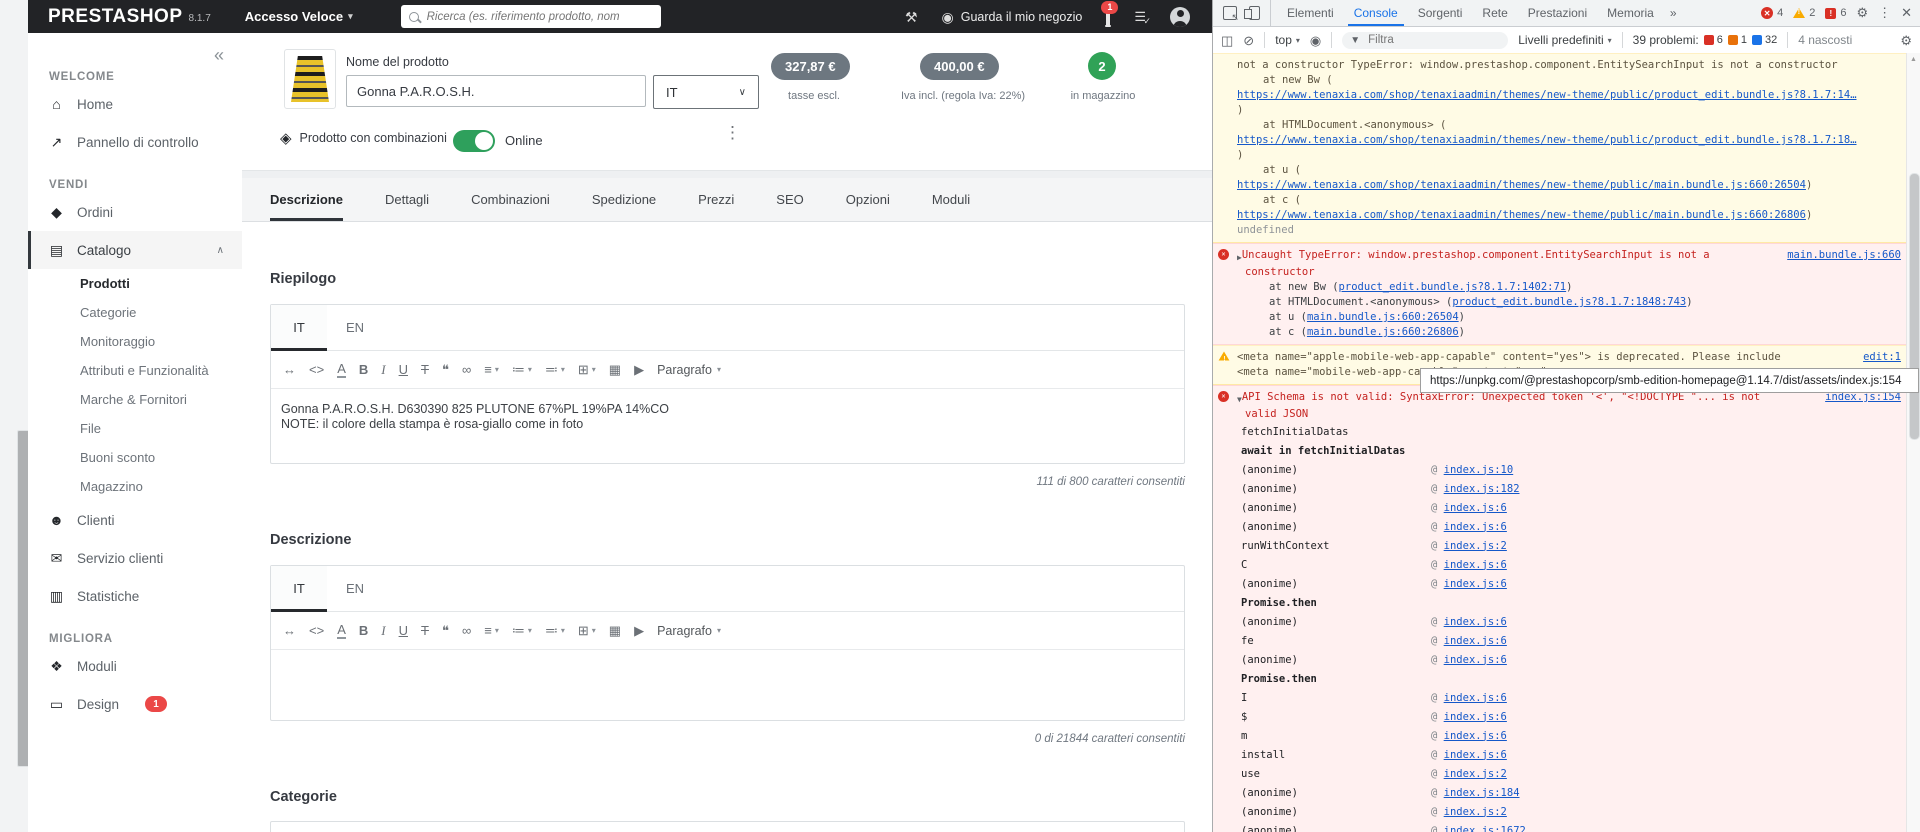  Describe the element at coordinates (474, 141) in the screenshot. I see `online-toggle` at that location.